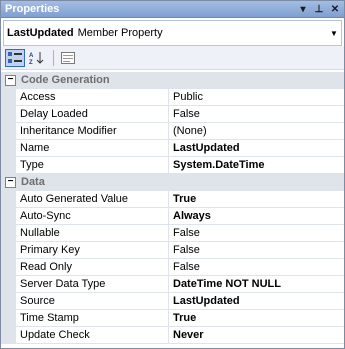  I want to click on property-row-read-only: Read Only False, so click(172, 267).